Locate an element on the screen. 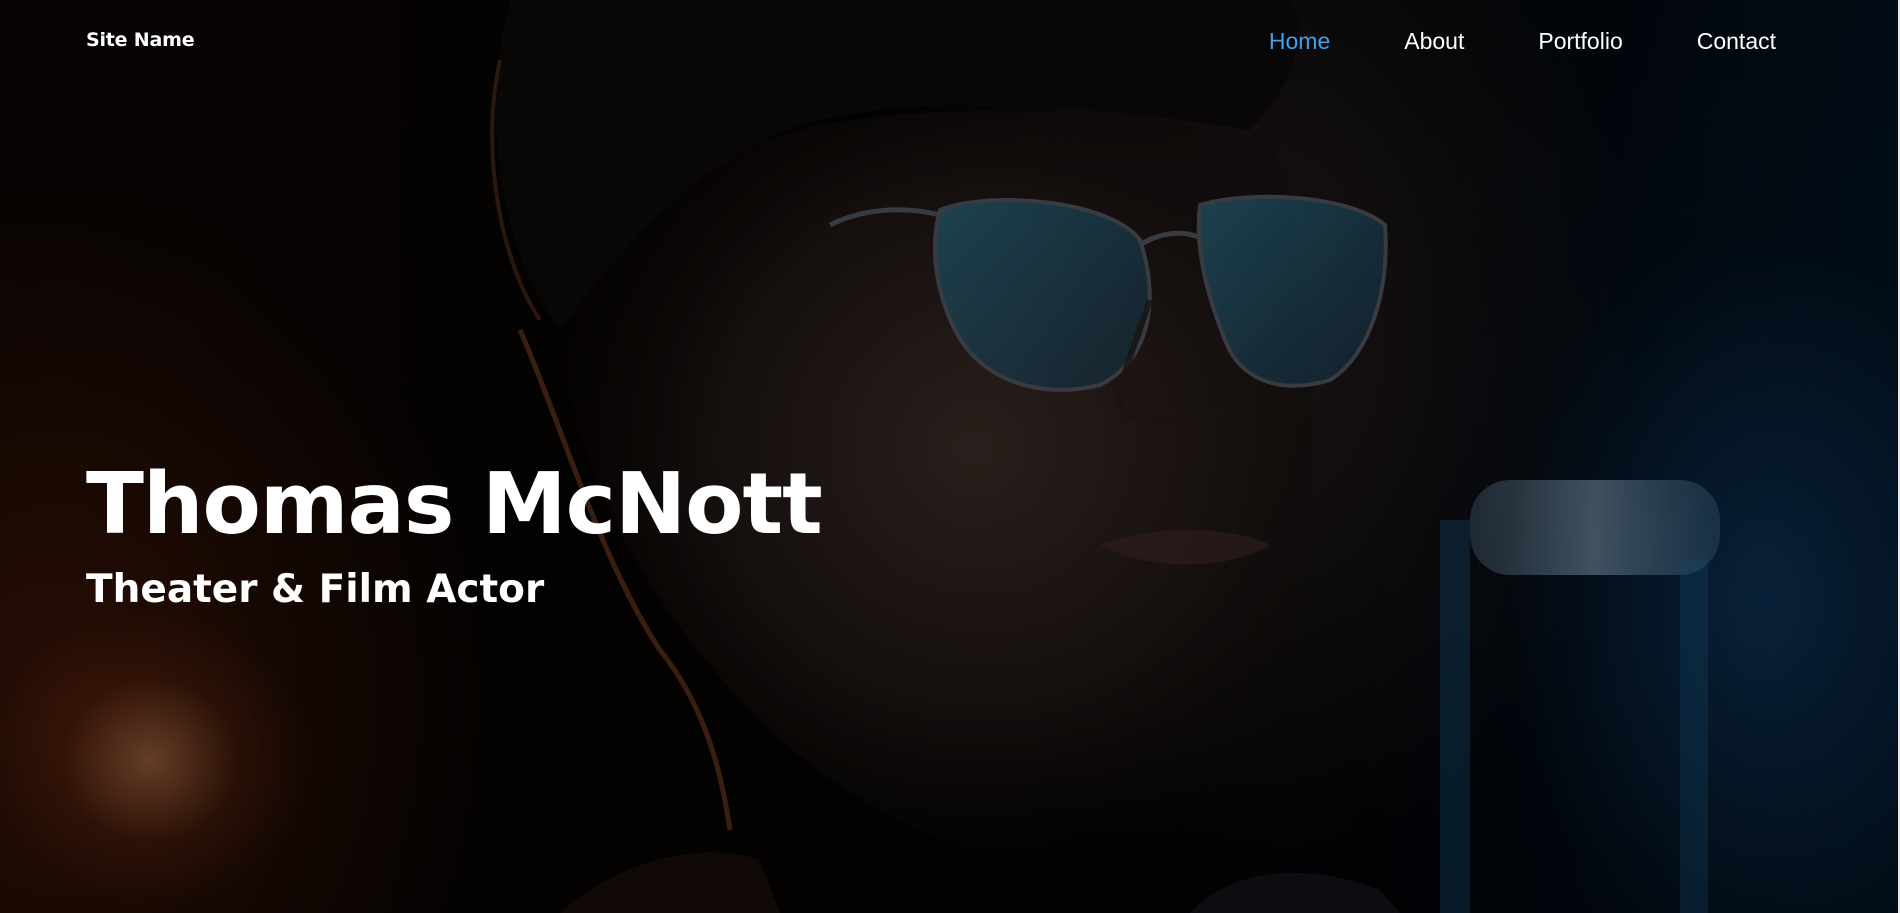 Image resolution: width=1900 pixels, height=913 pixels. nav-link-home: Home is located at coordinates (1299, 41).